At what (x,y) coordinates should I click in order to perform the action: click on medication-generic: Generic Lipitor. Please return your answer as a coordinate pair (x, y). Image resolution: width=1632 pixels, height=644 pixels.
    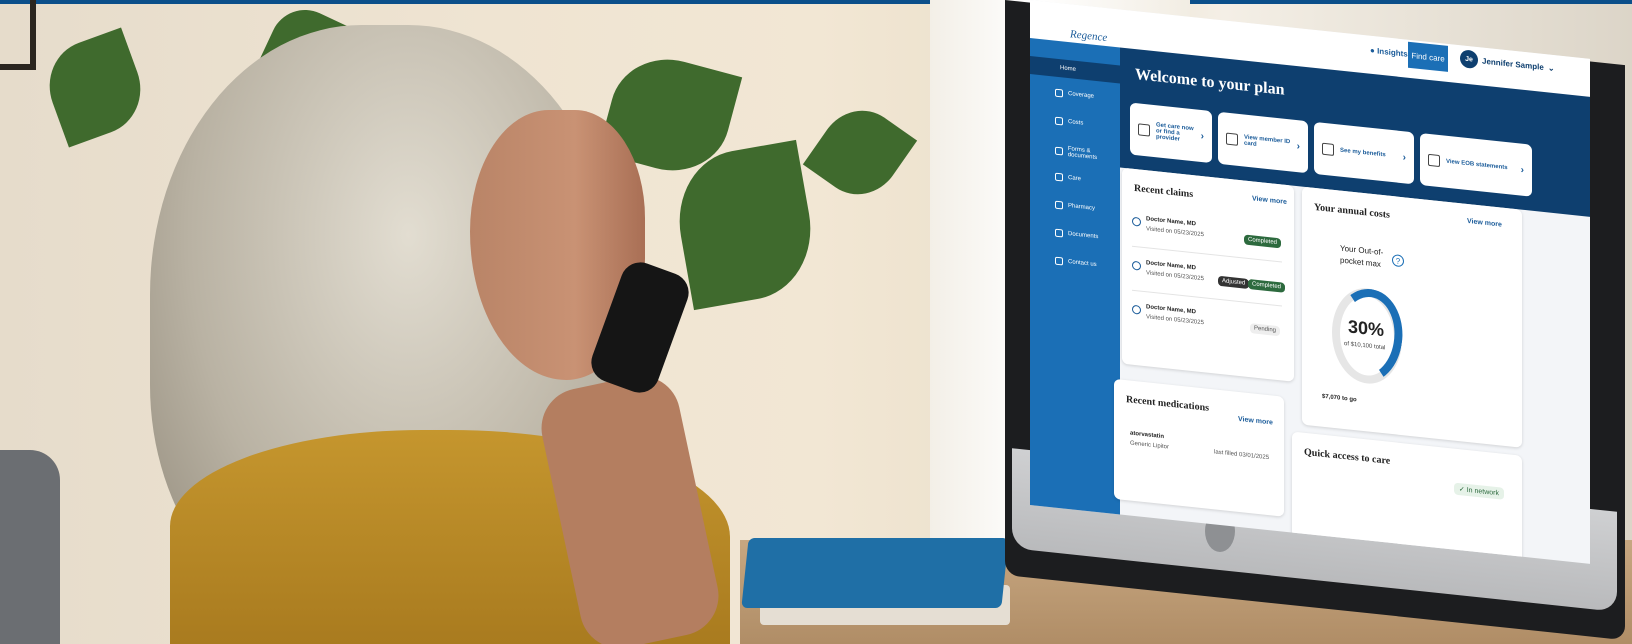
    Looking at the image, I should click on (1150, 445).